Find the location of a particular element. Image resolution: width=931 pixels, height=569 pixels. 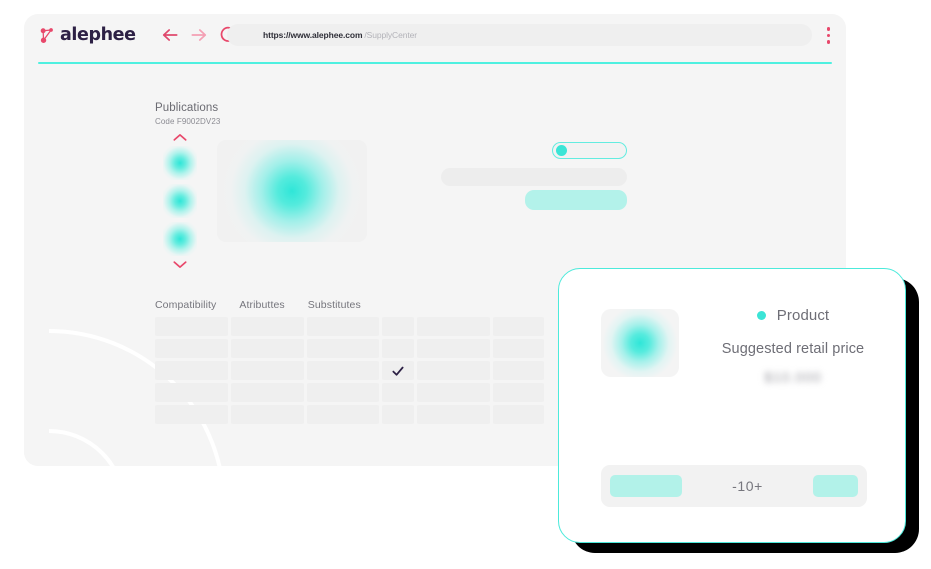

url-bar: https://www.alephee.com /SupplyCenter is located at coordinates (519, 35).